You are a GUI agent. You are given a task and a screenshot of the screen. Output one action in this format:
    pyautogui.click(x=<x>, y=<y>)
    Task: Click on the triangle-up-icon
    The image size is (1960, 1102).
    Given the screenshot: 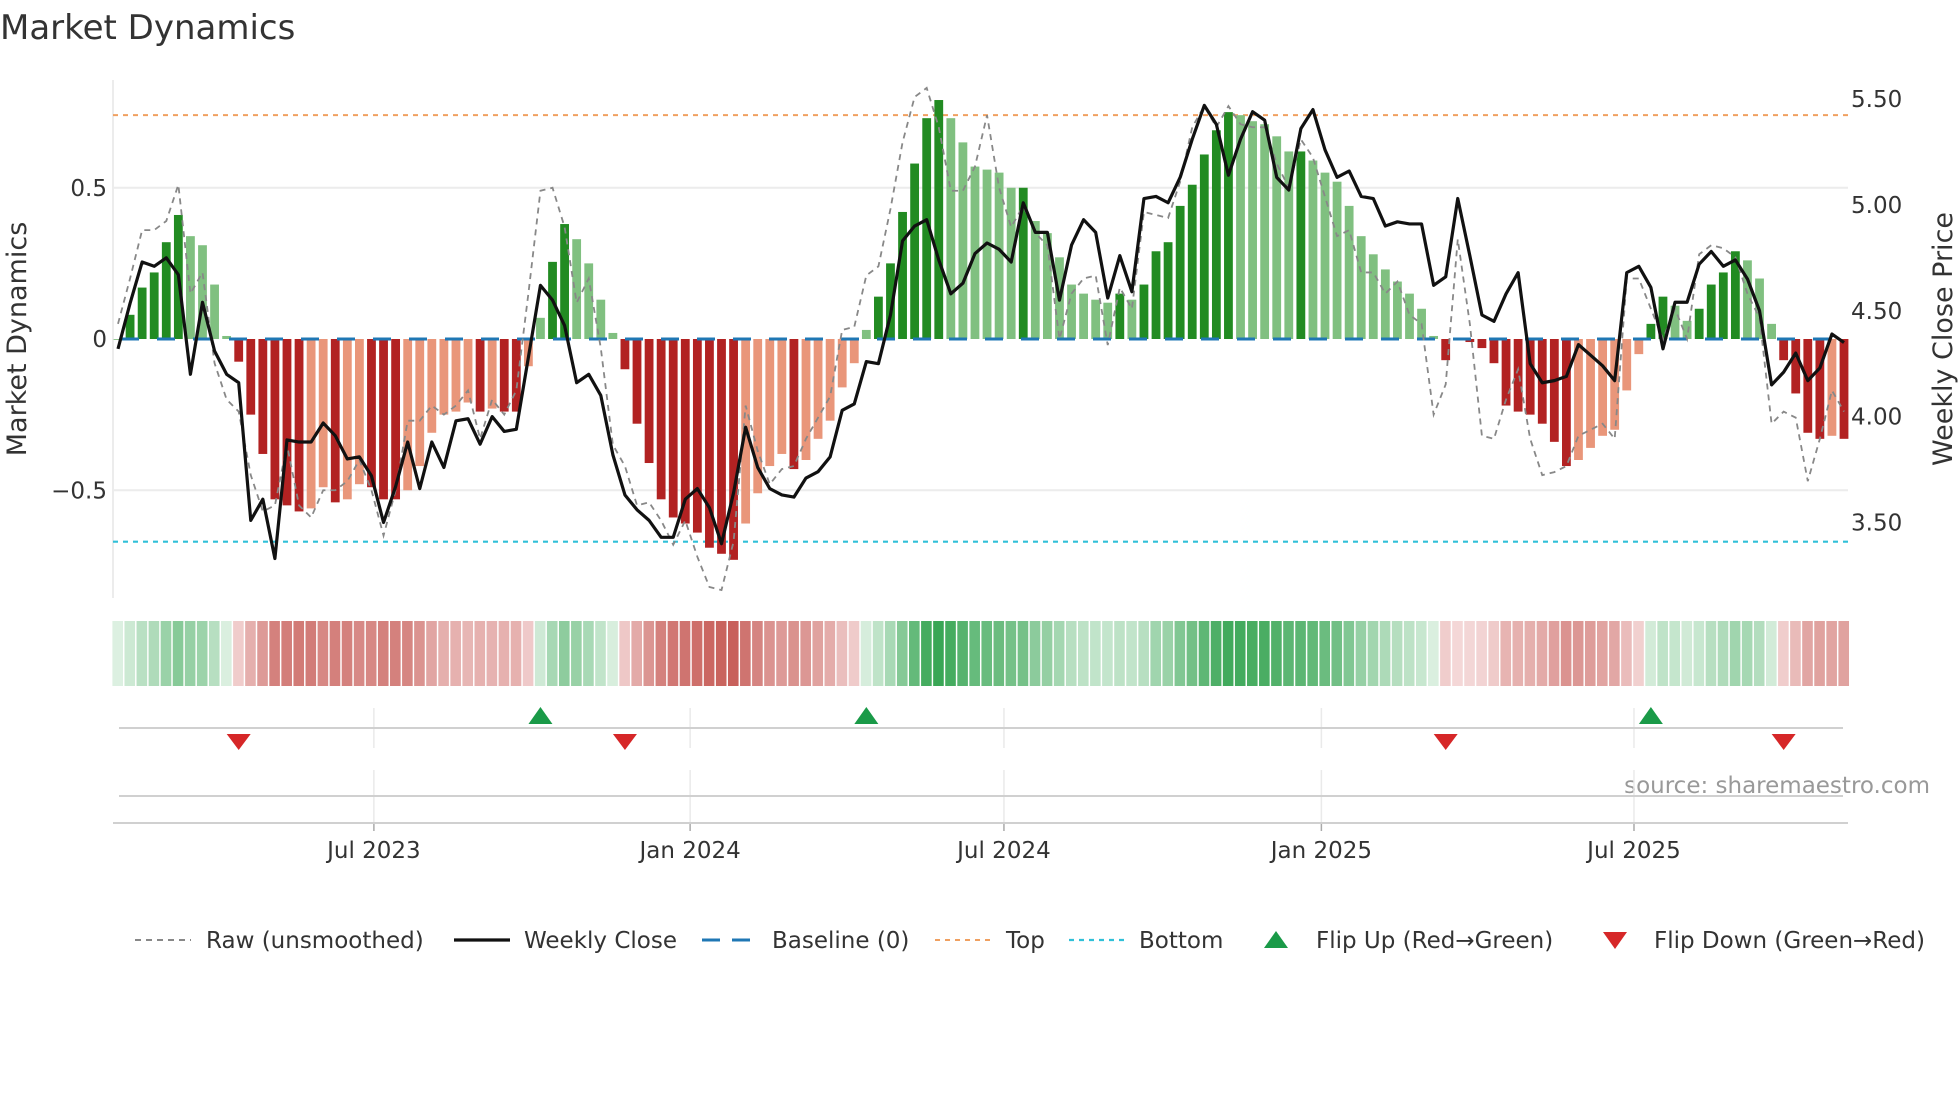 What is the action you would take?
    pyautogui.click(x=1276, y=939)
    